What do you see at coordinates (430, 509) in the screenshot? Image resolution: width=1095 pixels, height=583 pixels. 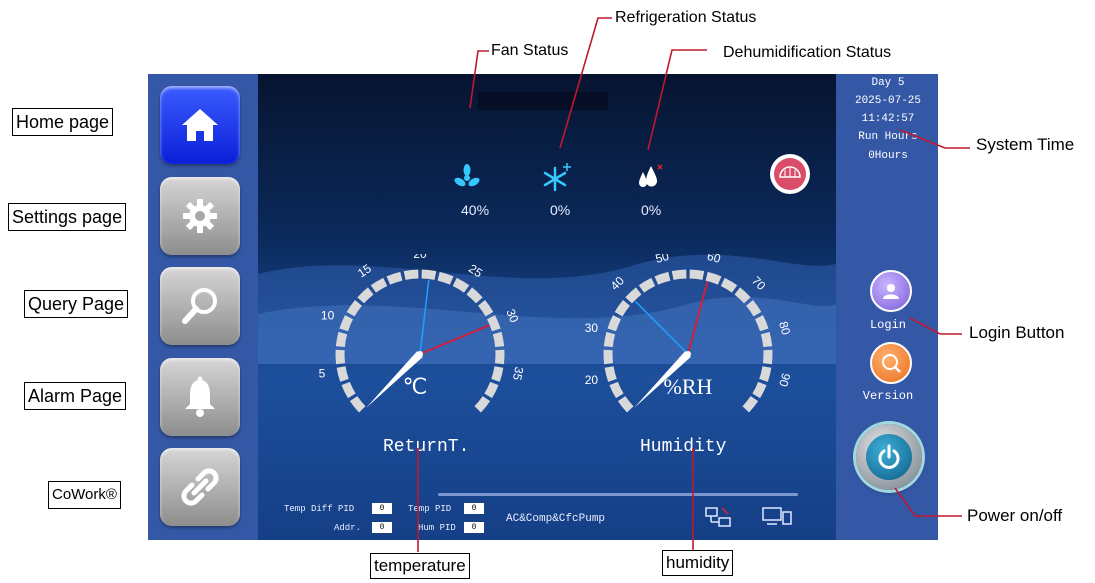 I see `temp-pid-label: Temp PID` at bounding box center [430, 509].